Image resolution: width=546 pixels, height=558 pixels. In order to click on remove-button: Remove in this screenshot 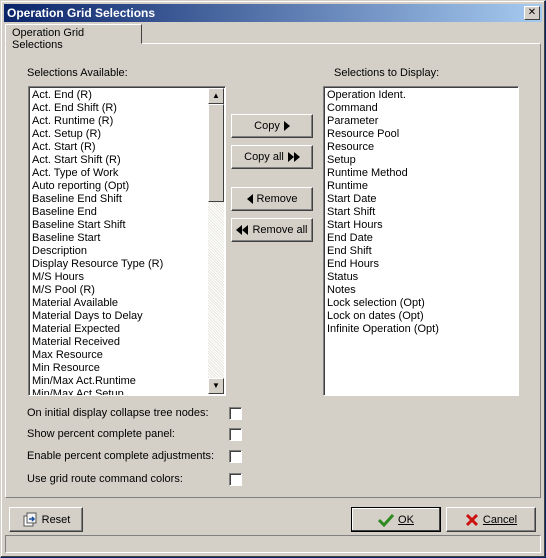, I will do `click(272, 199)`.